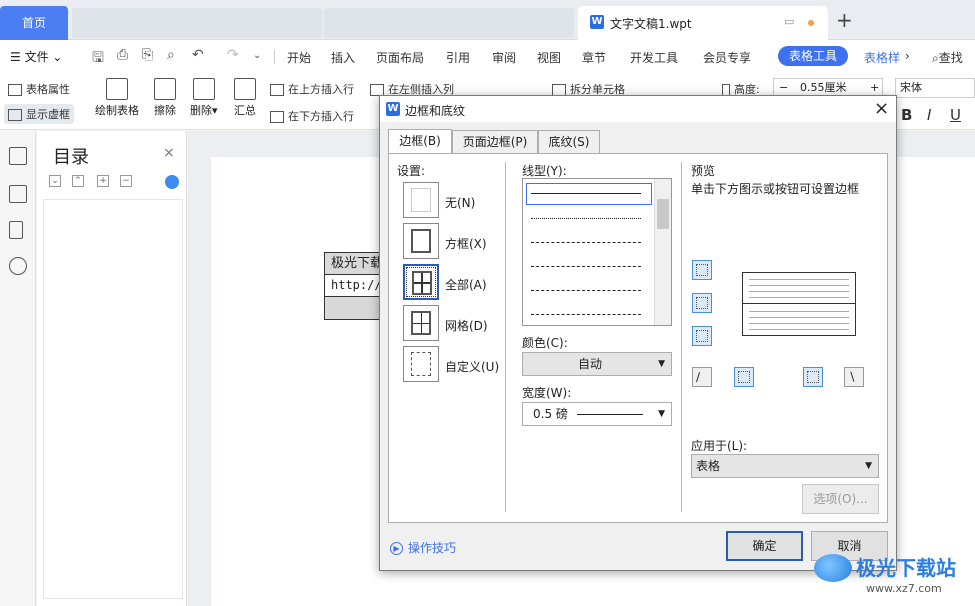 Image resolution: width=975 pixels, height=606 pixels. Describe the element at coordinates (466, 243) in the screenshot. I see `setting-box-label: 方框(X)` at that location.